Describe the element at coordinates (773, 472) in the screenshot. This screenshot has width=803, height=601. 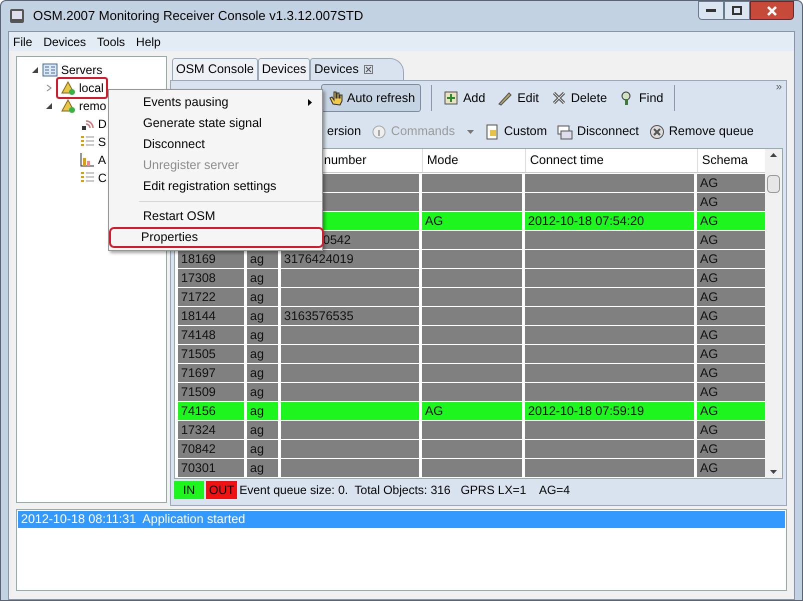
I see `scroll-down-icon` at that location.